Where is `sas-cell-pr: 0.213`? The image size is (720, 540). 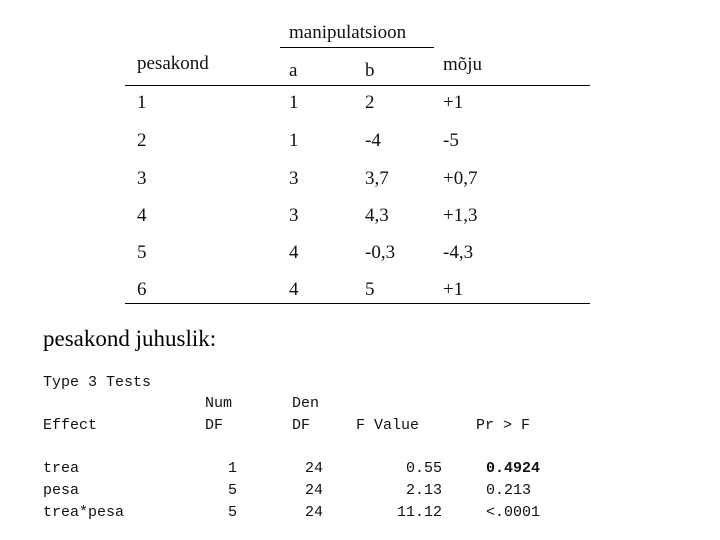
sas-cell-pr: 0.213 is located at coordinates (509, 490).